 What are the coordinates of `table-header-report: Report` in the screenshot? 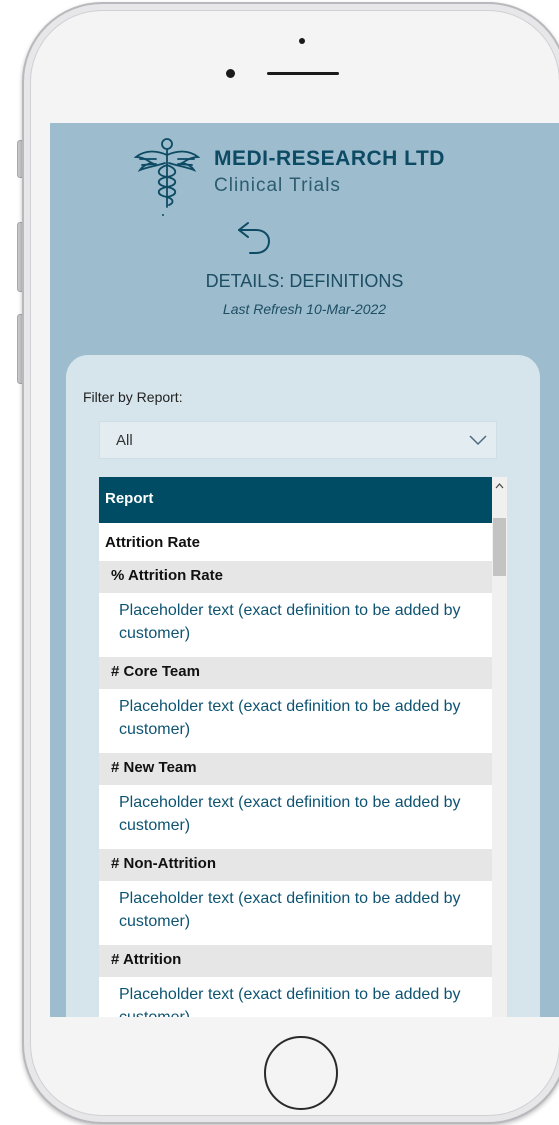 It's located at (295, 500).